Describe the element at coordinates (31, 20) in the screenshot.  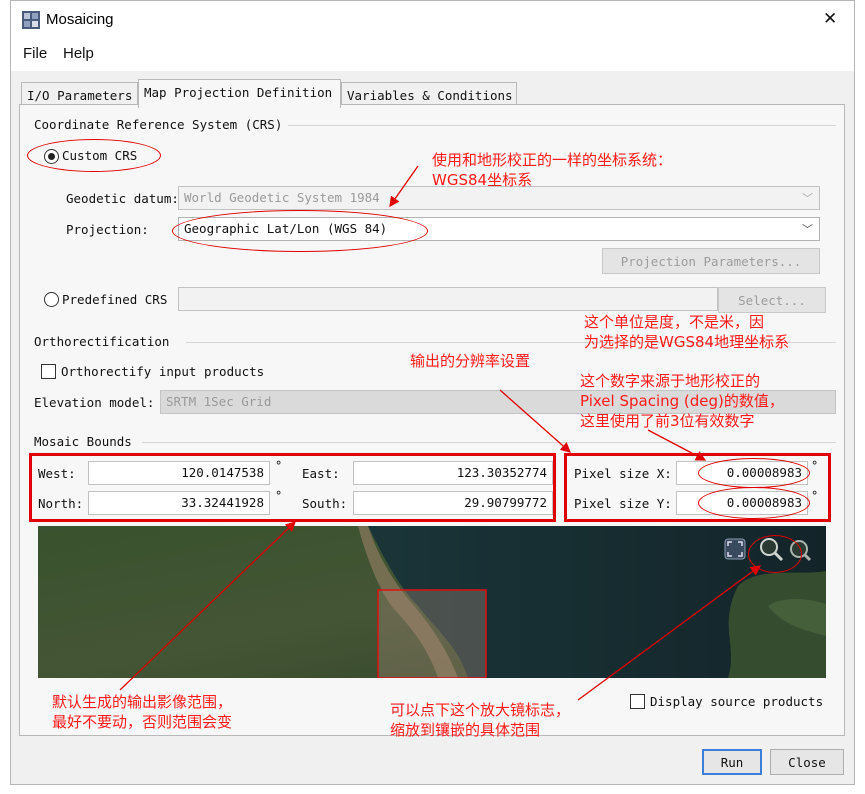
I see `app-icon` at that location.